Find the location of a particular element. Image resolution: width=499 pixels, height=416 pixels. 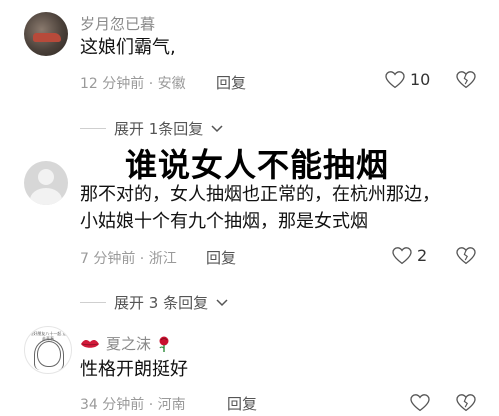

expand-replies-button: 展开 3 条回复 is located at coordinates (154, 302).